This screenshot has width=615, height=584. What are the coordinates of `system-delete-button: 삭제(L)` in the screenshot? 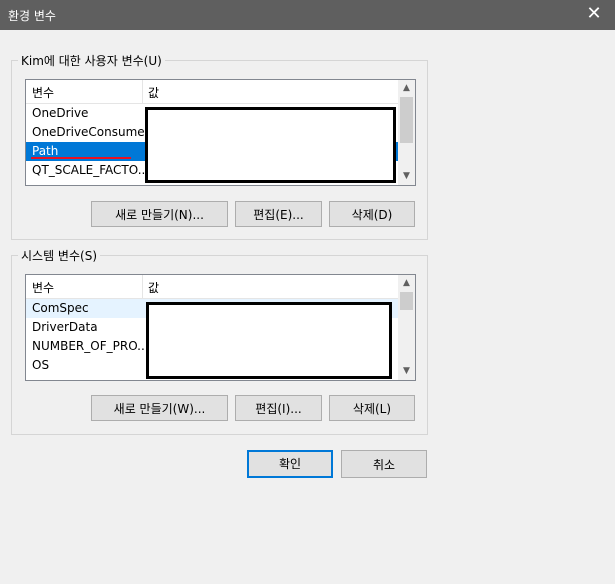 It's located at (372, 408).